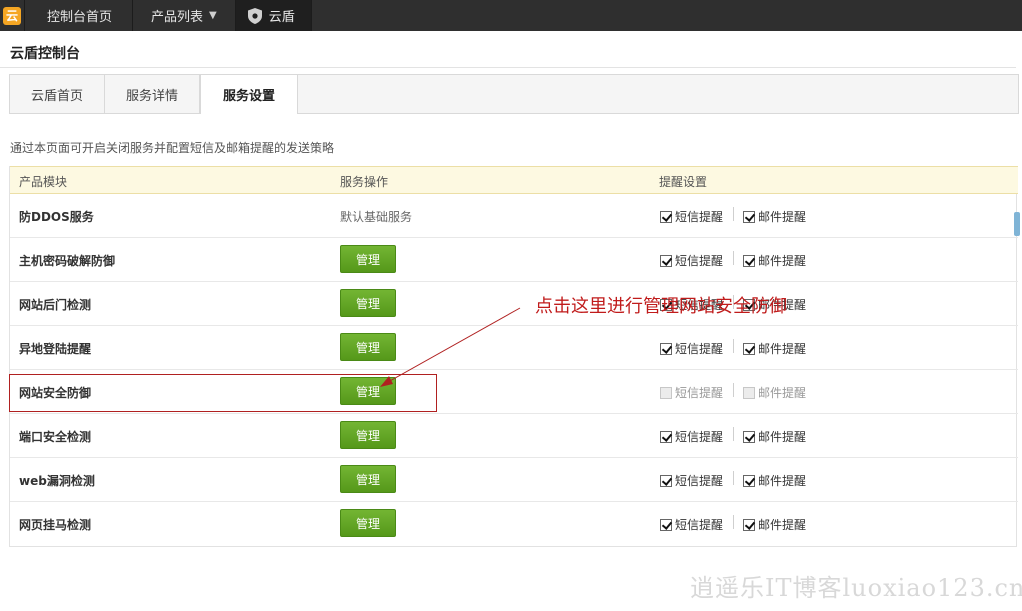  I want to click on tab-service-details-label: 服务详情, so click(151, 96).